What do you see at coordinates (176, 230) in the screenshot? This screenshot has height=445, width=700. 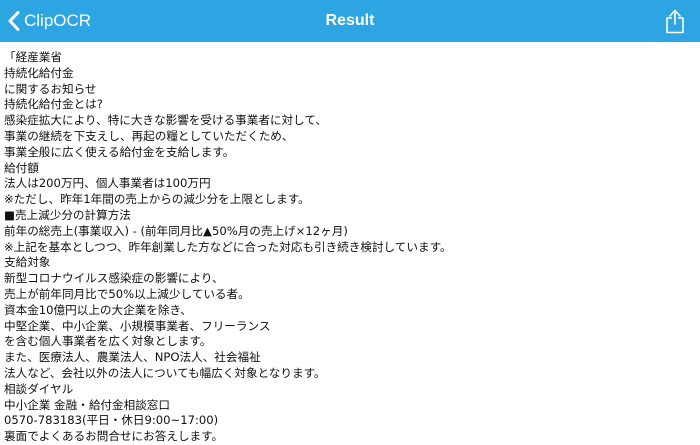 I see `ocr-result-line: 前年の総売上(事業収入) - (前年同月比▲50%月の売上げ×12ヶ月)` at bounding box center [176, 230].